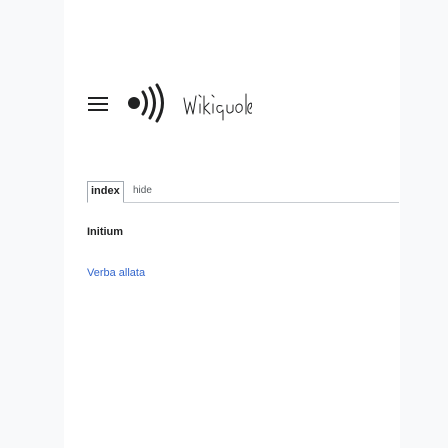 Image resolution: width=448 pixels, height=448 pixels. What do you see at coordinates (105, 192) in the screenshot?
I see `tab-index: index` at bounding box center [105, 192].